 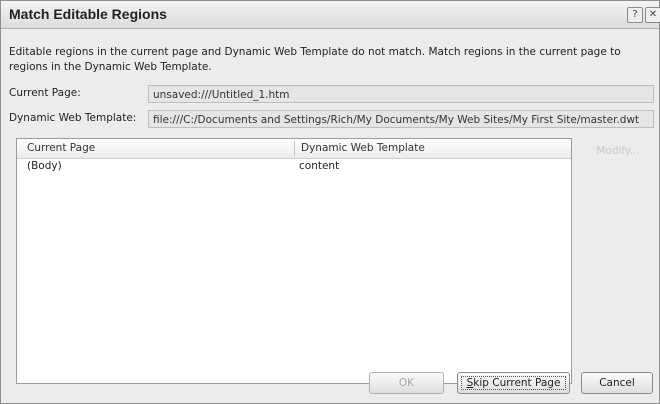 I want to click on column-header-current-page: Current Page, so click(x=61, y=148).